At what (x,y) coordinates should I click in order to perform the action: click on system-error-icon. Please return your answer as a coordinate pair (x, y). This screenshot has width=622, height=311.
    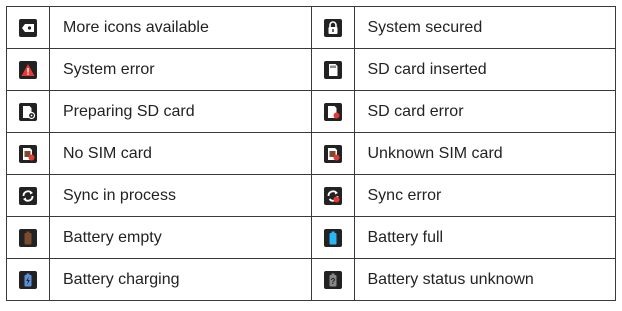
    Looking at the image, I should click on (28, 69).